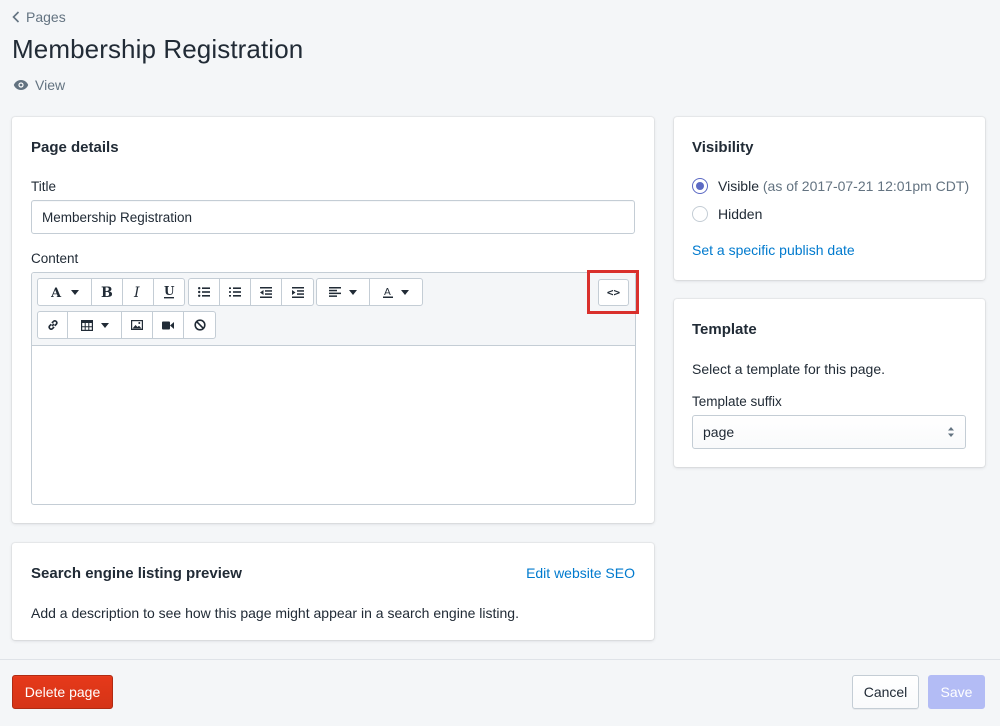 The image size is (1000, 726). Describe the element at coordinates (50, 85) in the screenshot. I see `view-label: View` at that location.